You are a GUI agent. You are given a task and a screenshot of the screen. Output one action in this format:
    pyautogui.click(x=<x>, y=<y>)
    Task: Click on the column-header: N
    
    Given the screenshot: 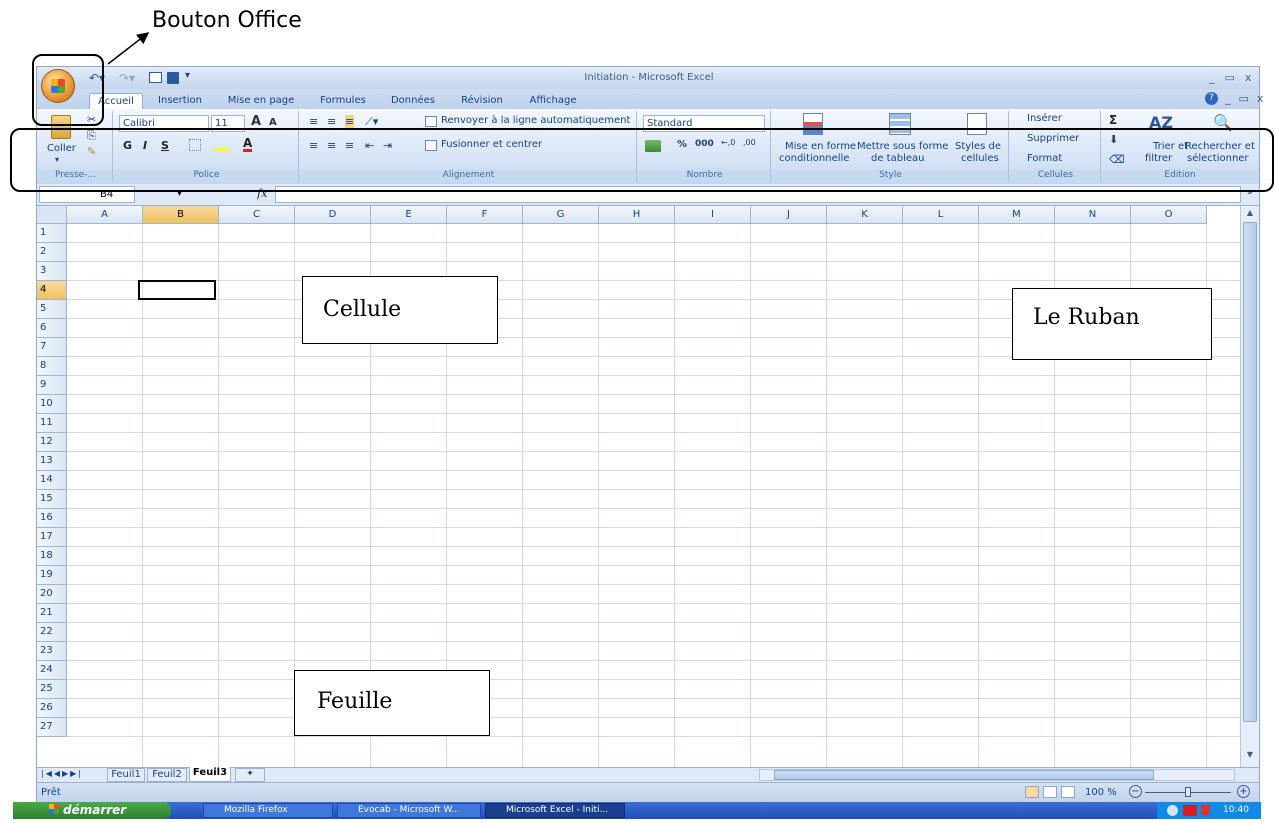 What is the action you would take?
    pyautogui.click(x=1093, y=215)
    